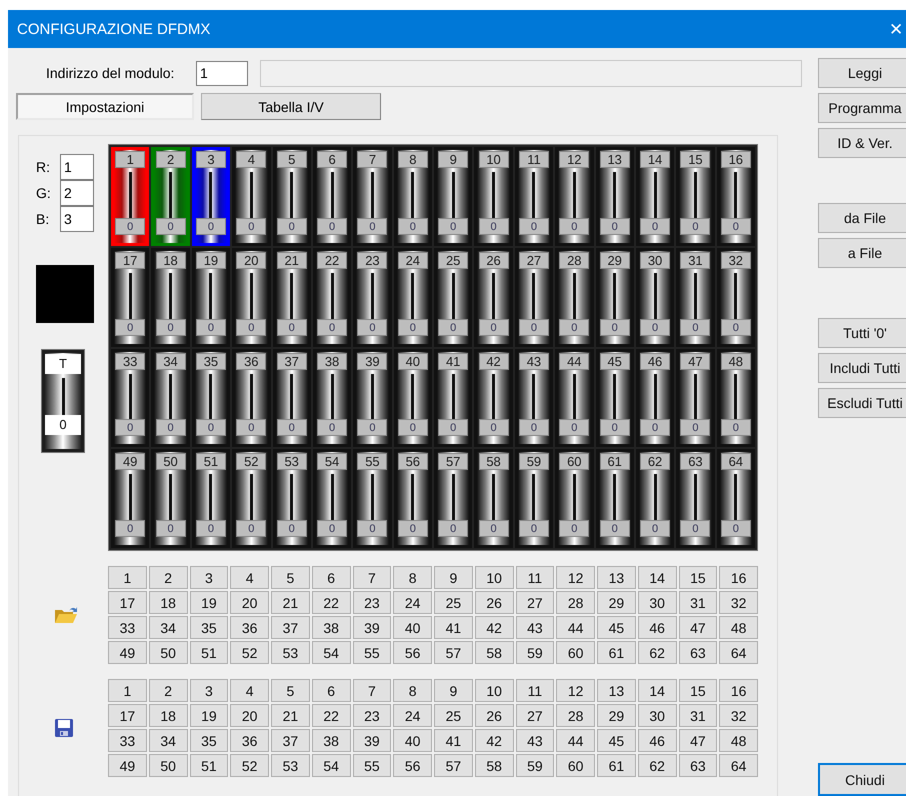 This screenshot has height=796, width=906. I want to click on channel-button: 22, so click(331, 602).